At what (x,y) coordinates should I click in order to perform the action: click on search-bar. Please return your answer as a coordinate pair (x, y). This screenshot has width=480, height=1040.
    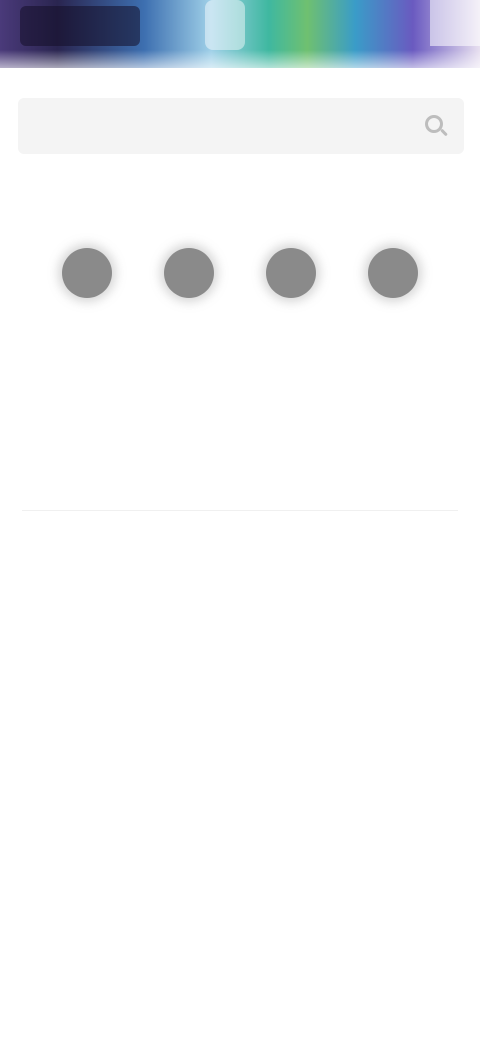
    Looking at the image, I should click on (241, 126).